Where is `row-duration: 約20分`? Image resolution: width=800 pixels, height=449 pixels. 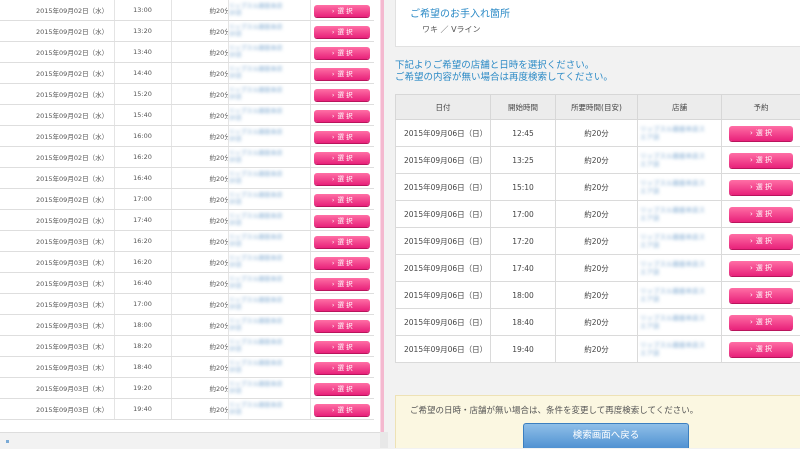
row-duration: 約20分 is located at coordinates (199, 367).